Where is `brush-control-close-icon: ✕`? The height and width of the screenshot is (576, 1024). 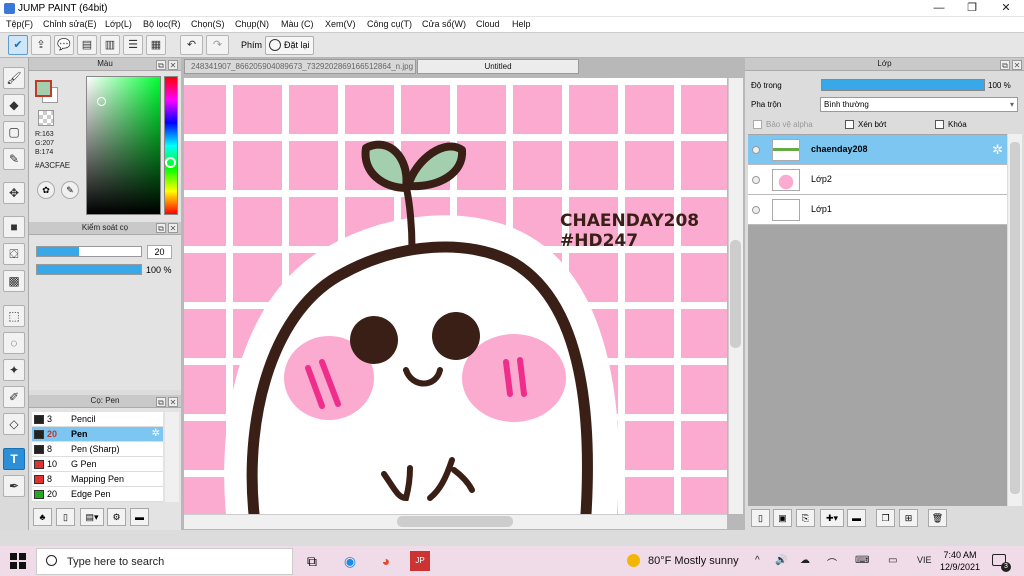 brush-control-close-icon: ✕ is located at coordinates (173, 228).